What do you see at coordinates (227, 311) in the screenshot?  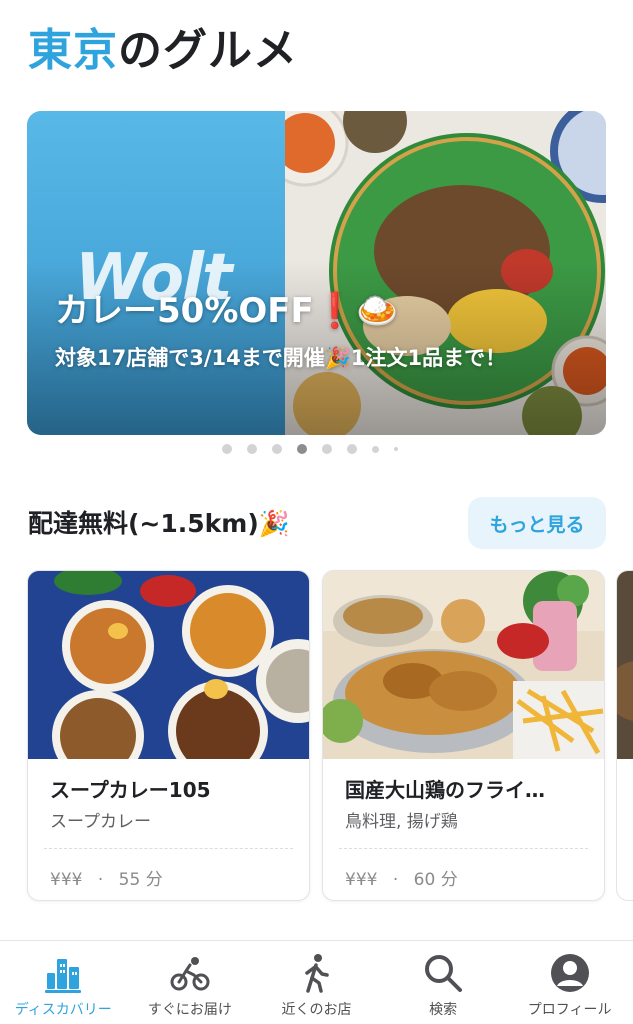 I see `banner-headline: カレー50%OFF❗️🍛` at bounding box center [227, 311].